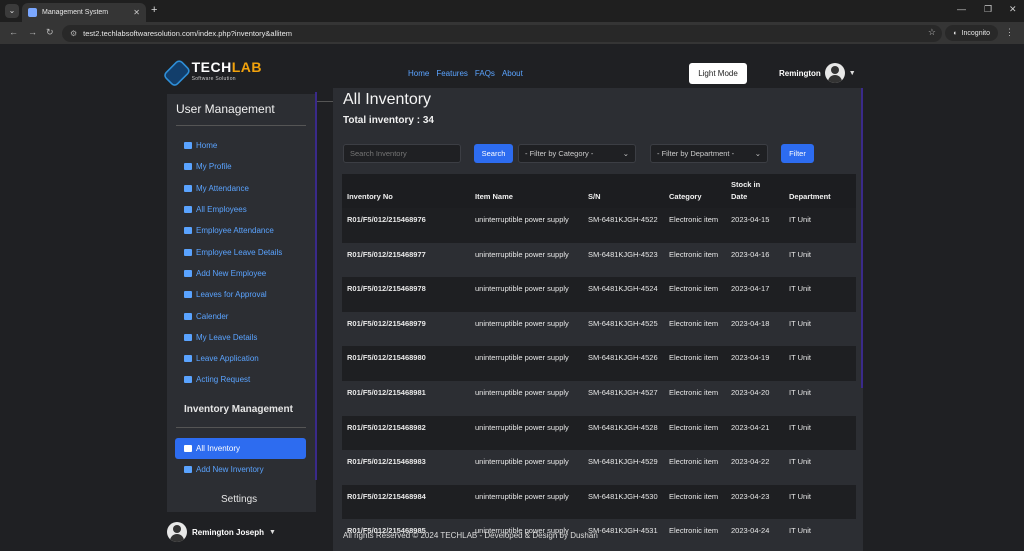 The width and height of the screenshot is (1024, 551). I want to click on user-plus-icon, so click(188, 273).